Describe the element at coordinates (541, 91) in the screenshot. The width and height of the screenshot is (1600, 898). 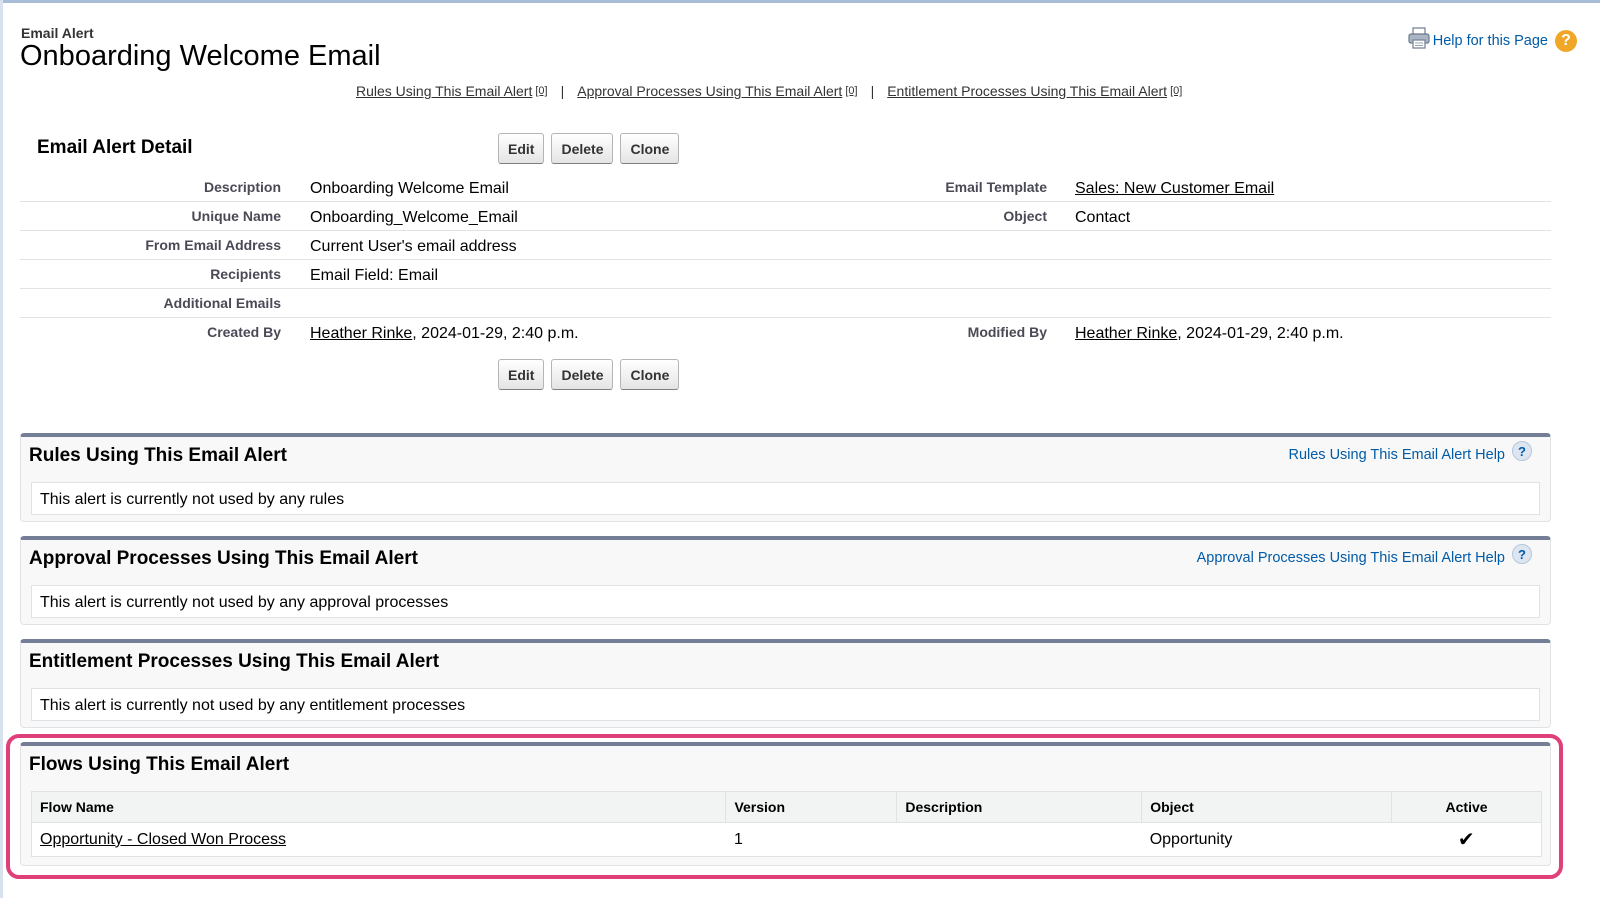
I see `rules-count: [0]` at that location.